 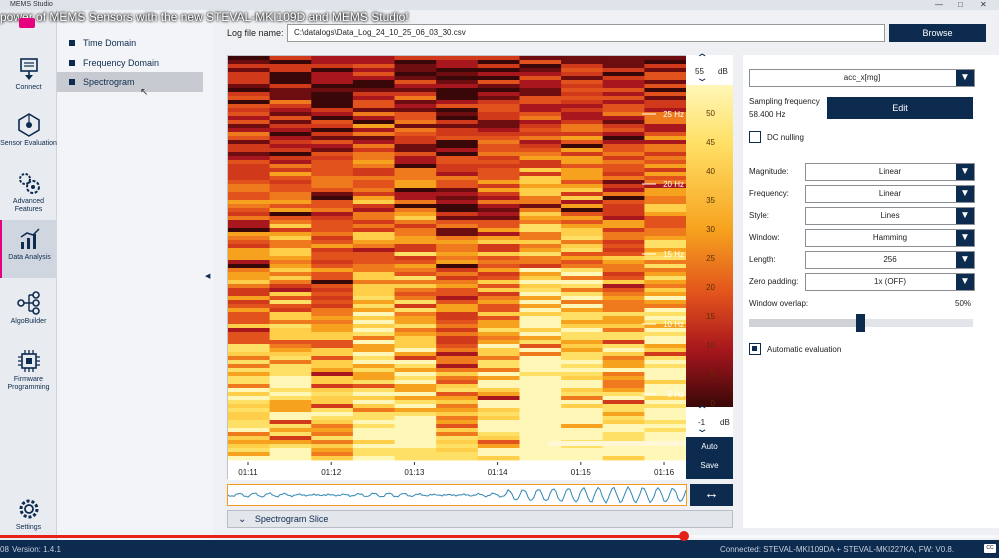 What do you see at coordinates (28, 370) in the screenshot?
I see `nav-item-firmware-programming: Firmware Programming` at bounding box center [28, 370].